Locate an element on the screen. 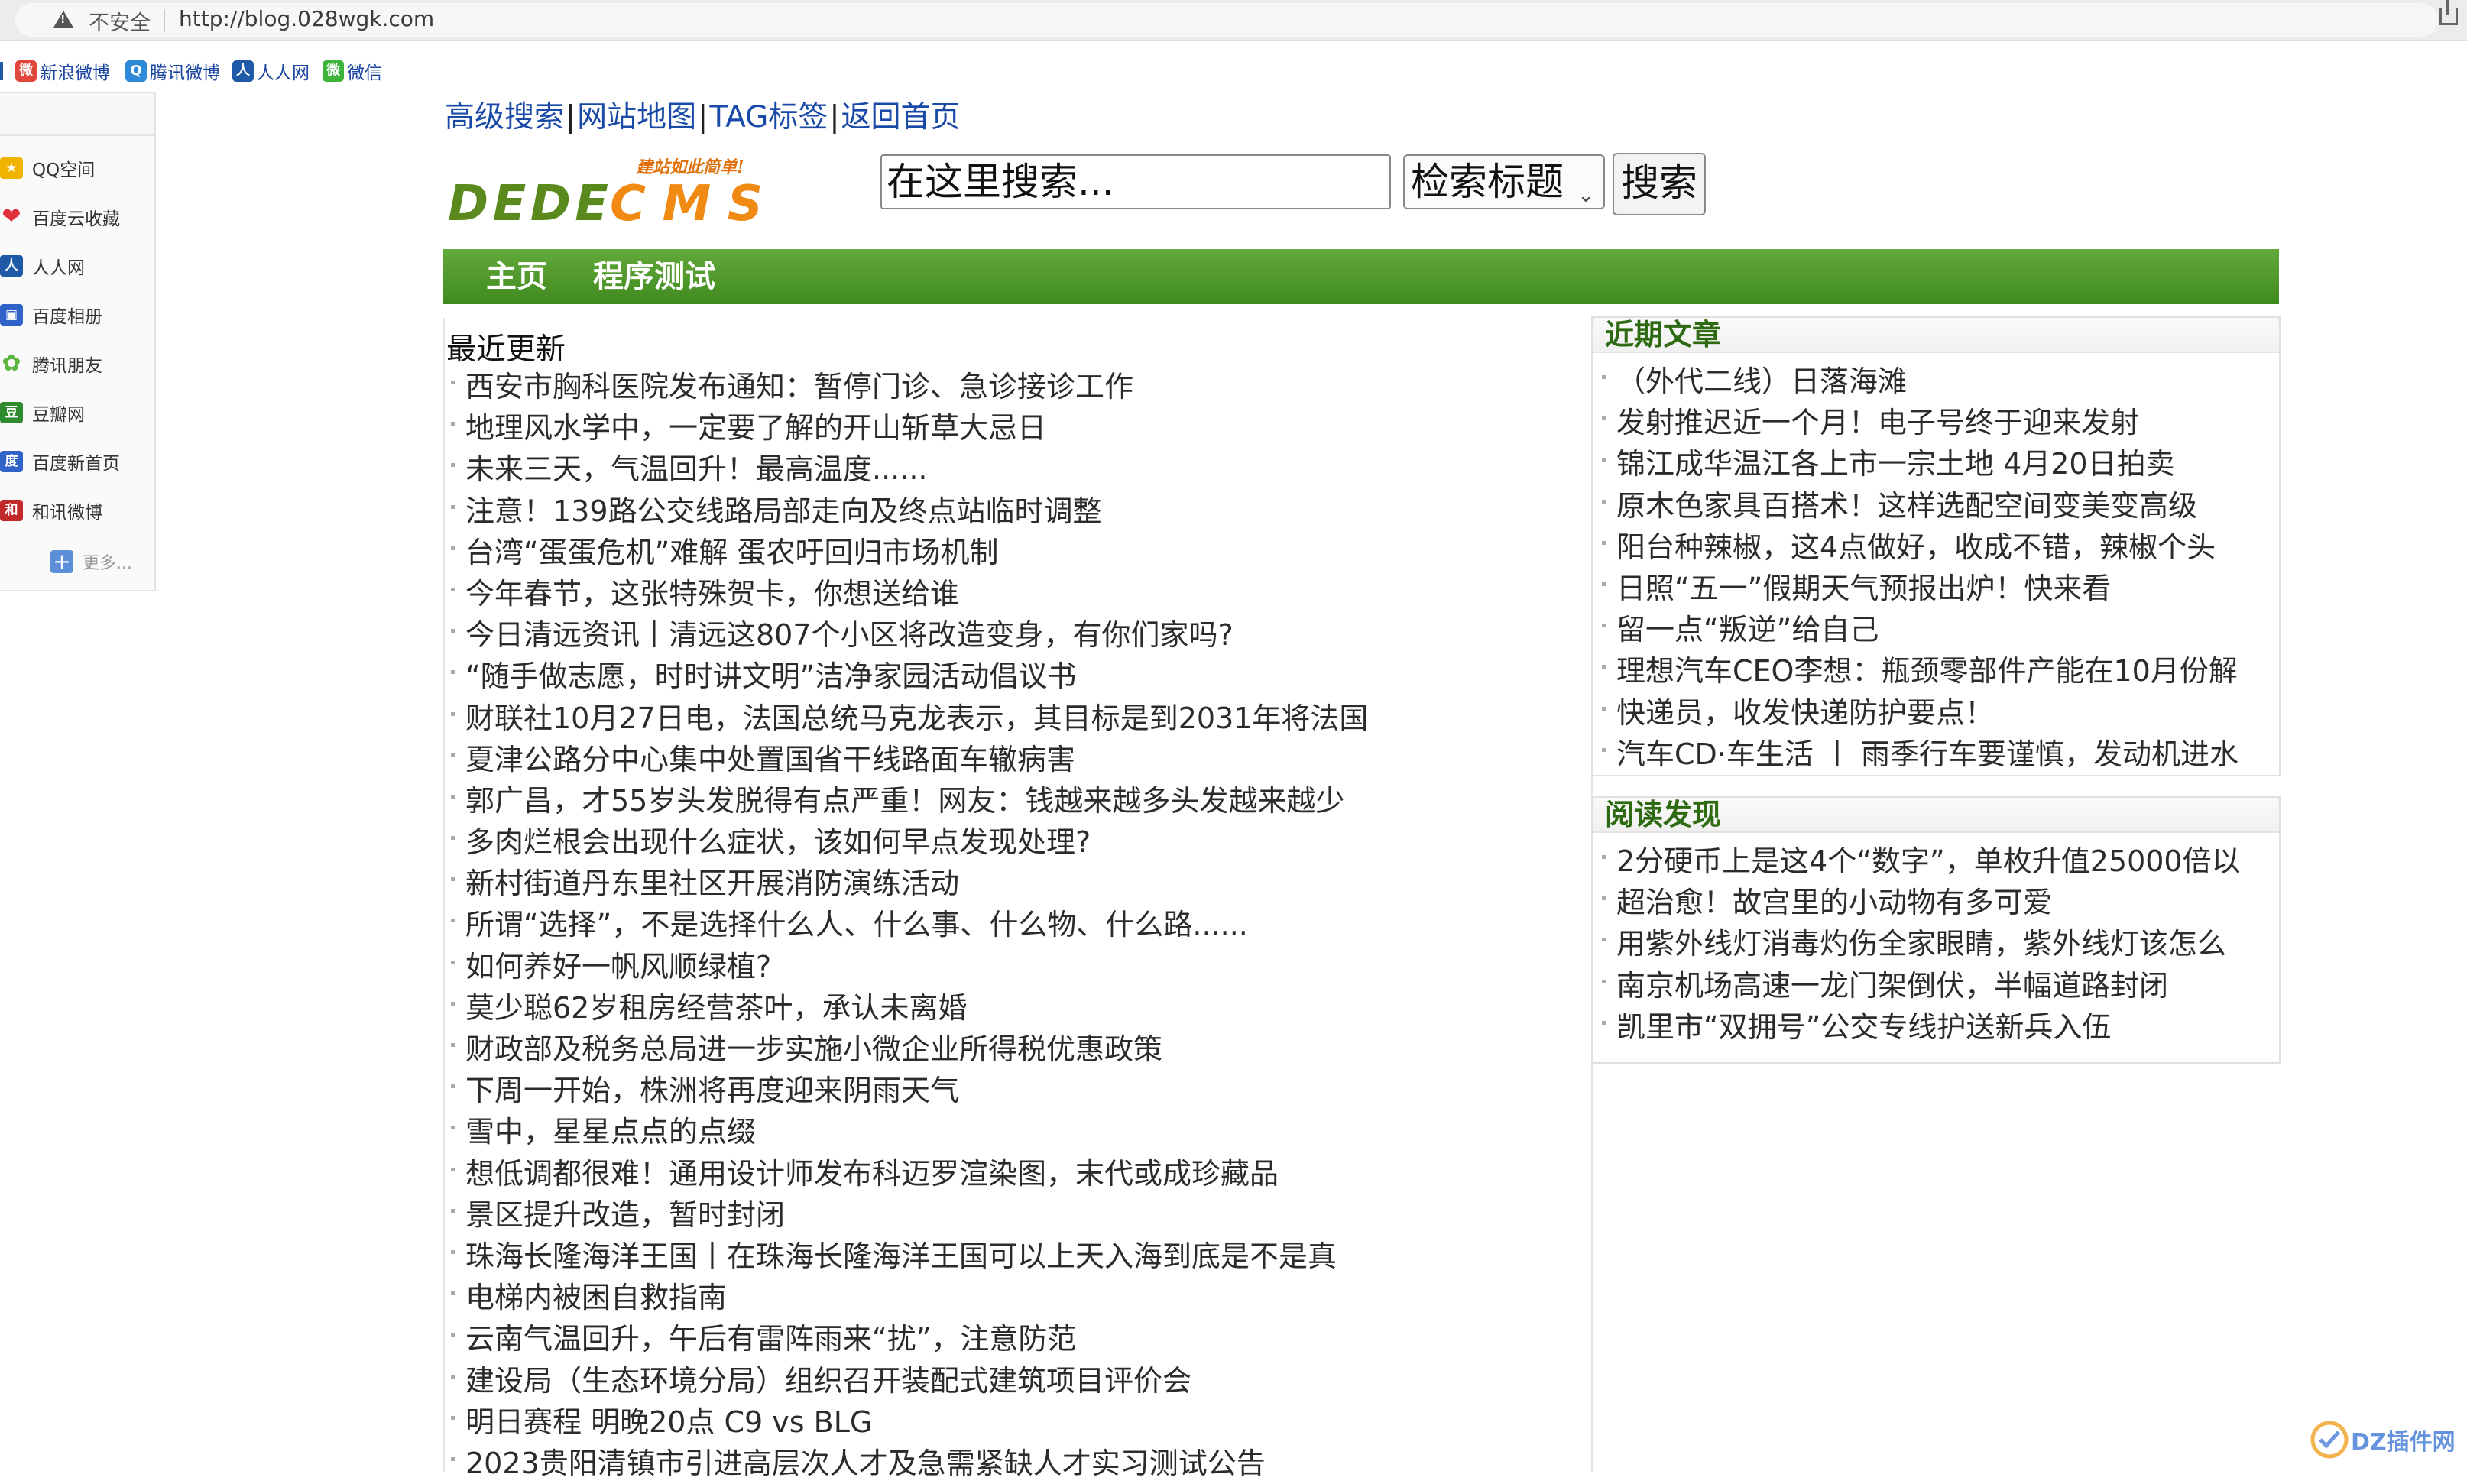 This screenshot has height=1484, width=2467. nav-program-test: 程序测试 is located at coordinates (654, 277).